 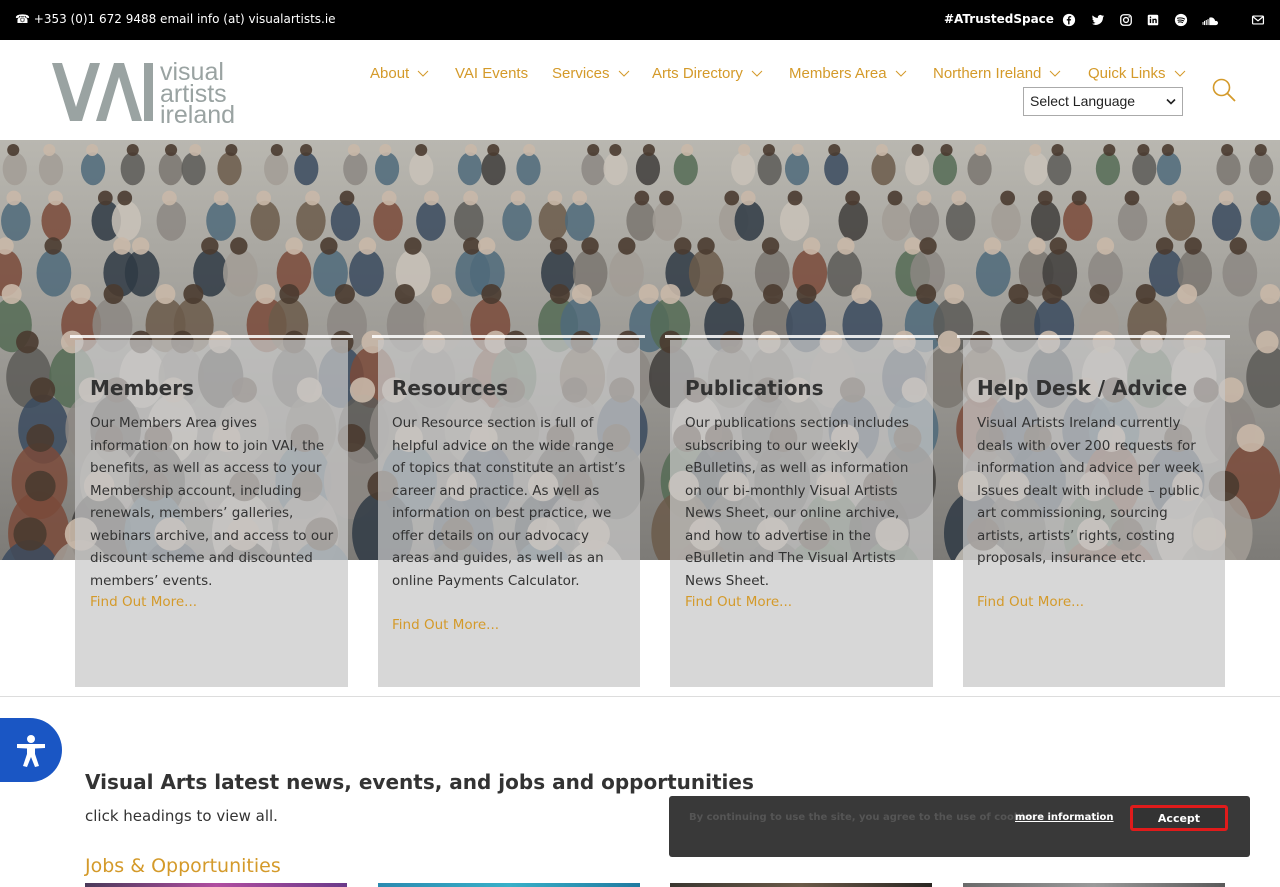 What do you see at coordinates (1082, 388) in the screenshot?
I see `card-title: Help Desk / Advice` at bounding box center [1082, 388].